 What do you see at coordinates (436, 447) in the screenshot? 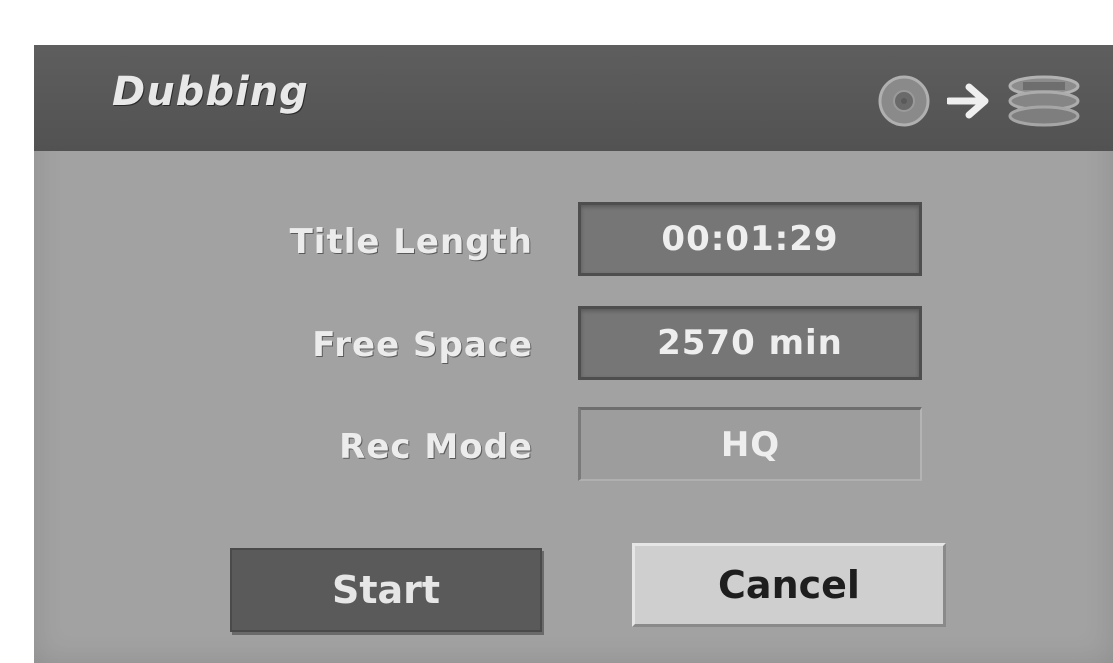
I see `rec-mode-label: Rec Mode` at bounding box center [436, 447].